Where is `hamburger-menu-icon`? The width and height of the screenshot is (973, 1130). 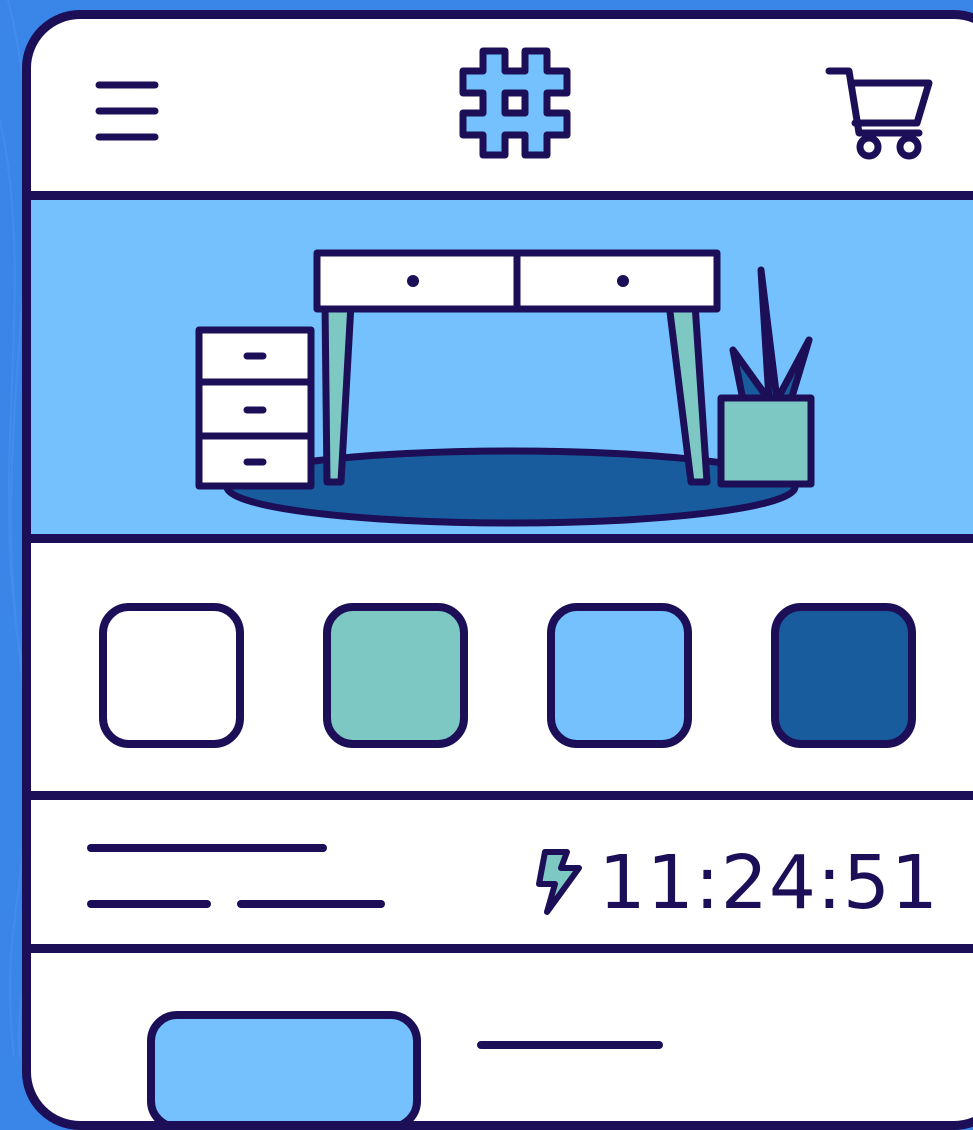 hamburger-menu-icon is located at coordinates (128, 112).